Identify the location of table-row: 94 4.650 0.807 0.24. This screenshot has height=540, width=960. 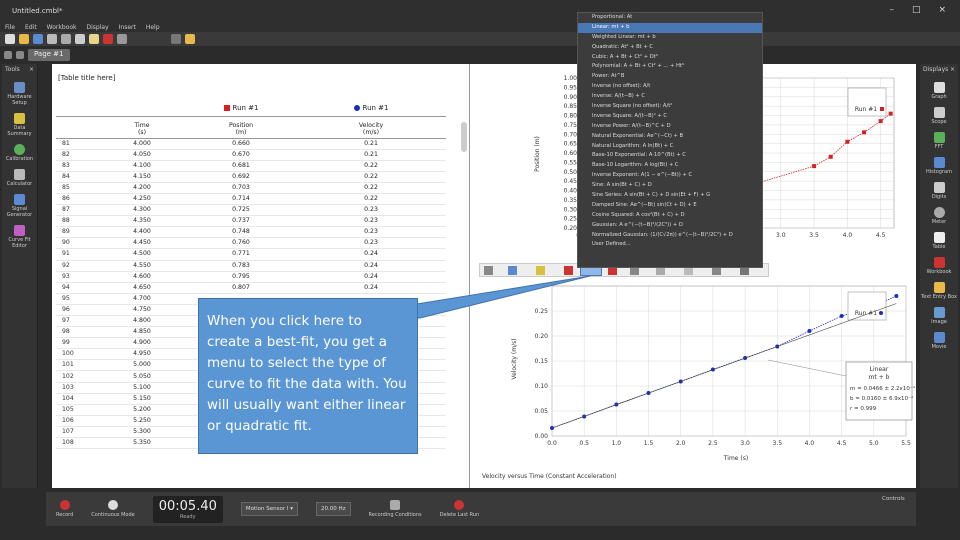
(251, 288).